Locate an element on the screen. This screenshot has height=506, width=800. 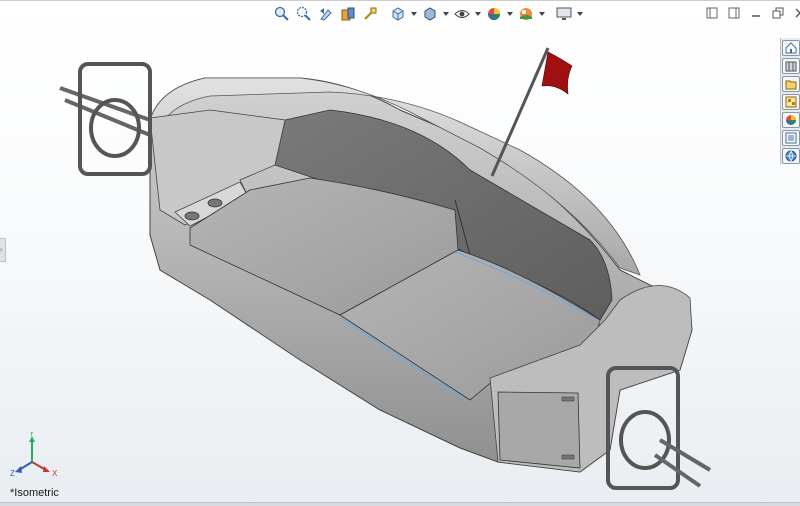
view-orientation-label: *Isometric is located at coordinates (34, 493).